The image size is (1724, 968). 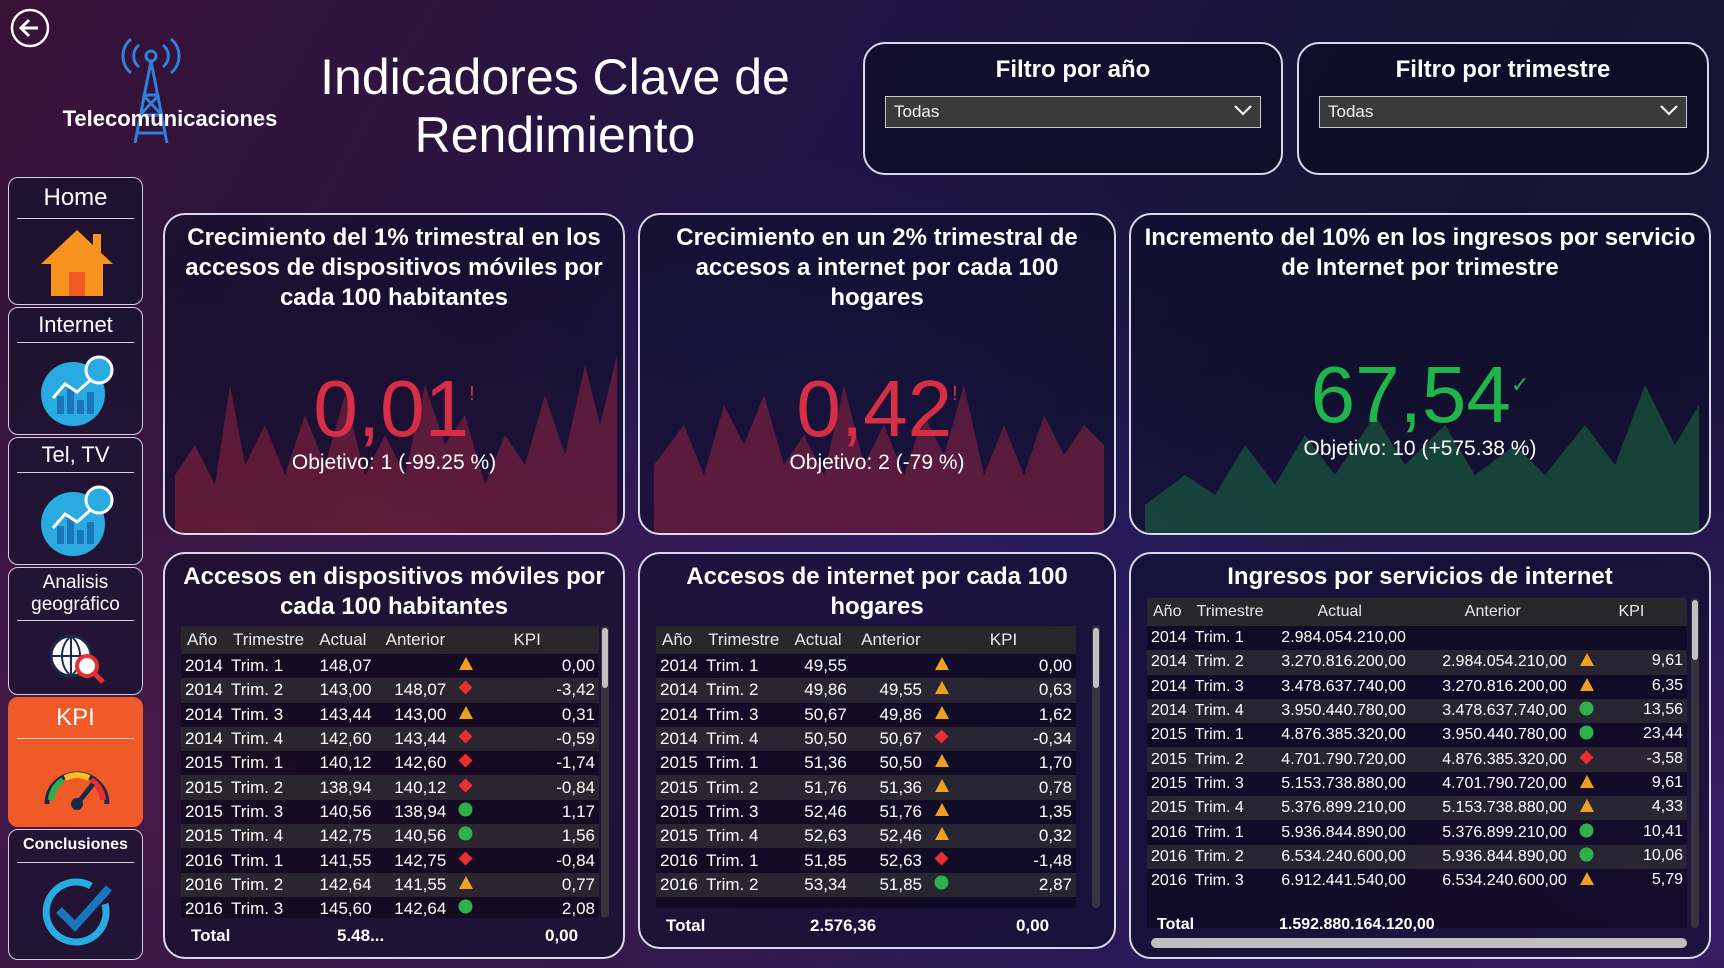 I want to click on cell-kpi: 9,61, so click(x=1629, y=784).